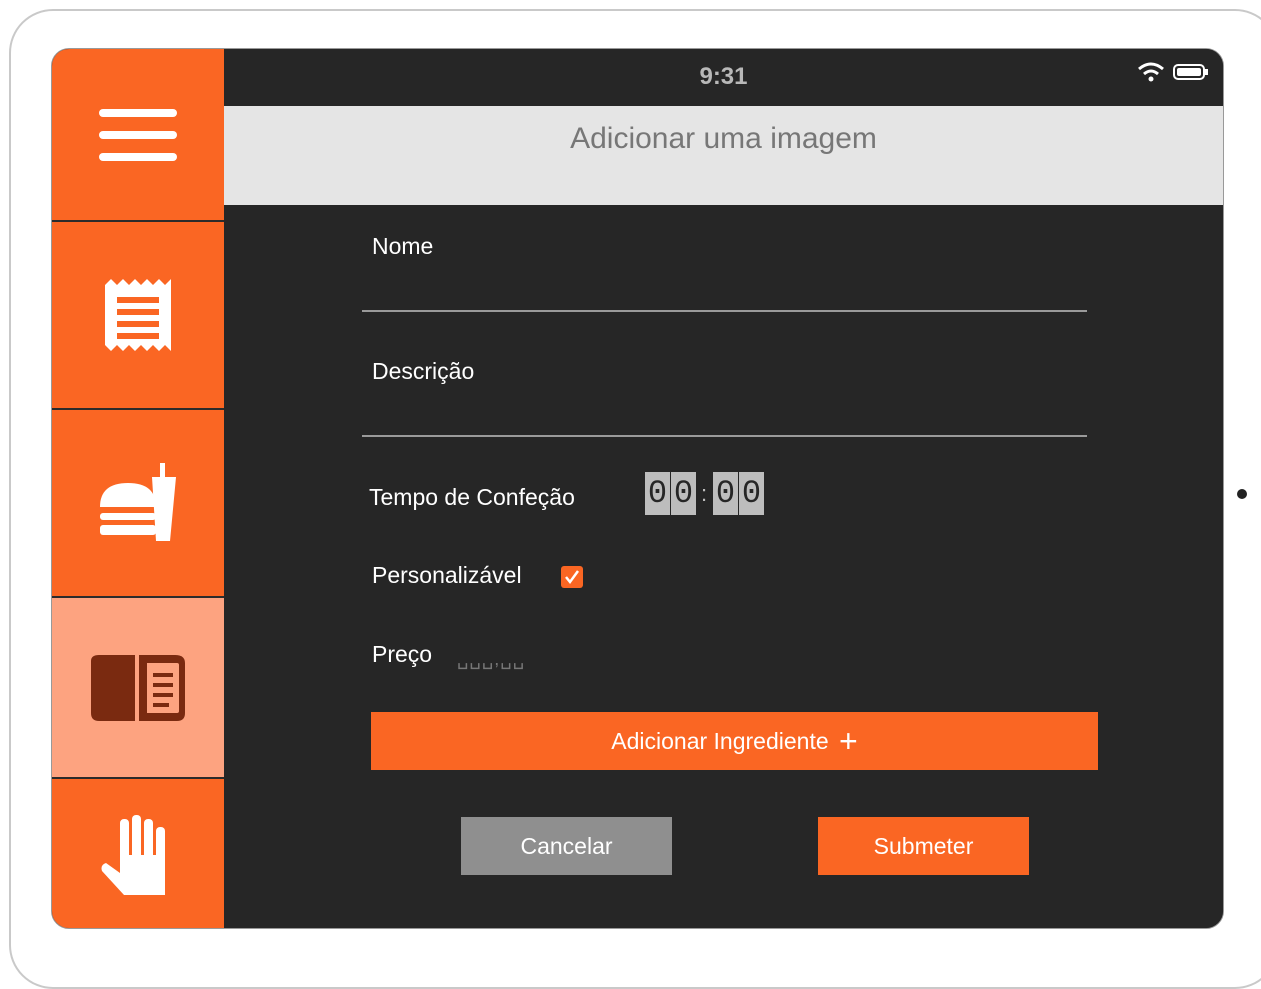 This screenshot has width=1261, height=989. What do you see at coordinates (725, 493) in the screenshot?
I see `prep-time-minutes-tens: 0` at bounding box center [725, 493].